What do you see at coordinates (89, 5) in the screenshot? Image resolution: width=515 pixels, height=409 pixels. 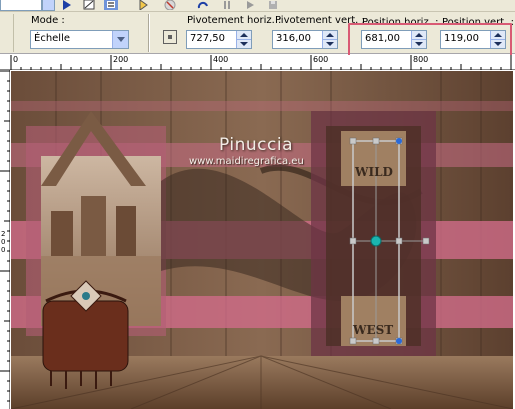 I see `edit-icon` at bounding box center [89, 5].